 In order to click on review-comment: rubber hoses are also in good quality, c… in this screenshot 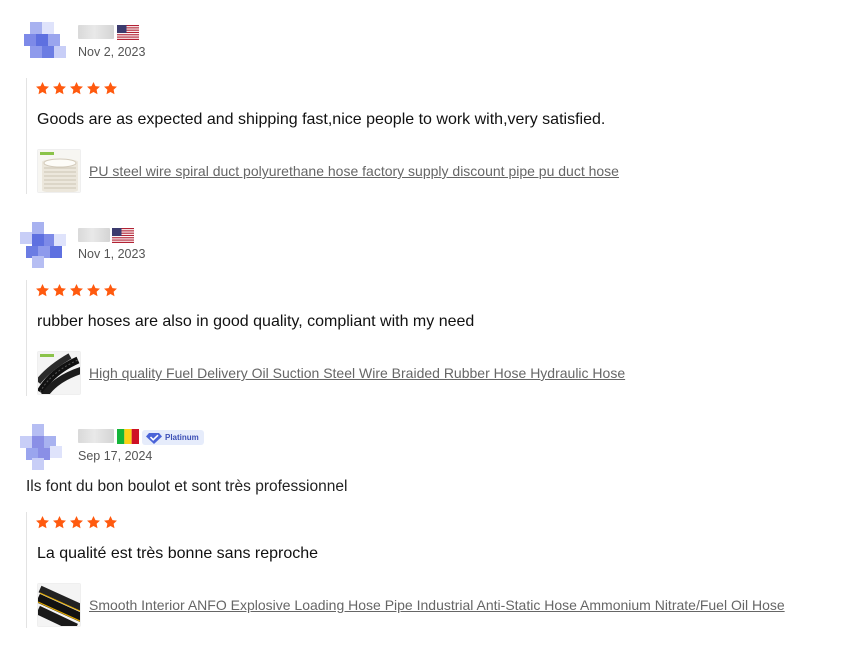, I will do `click(256, 321)`.